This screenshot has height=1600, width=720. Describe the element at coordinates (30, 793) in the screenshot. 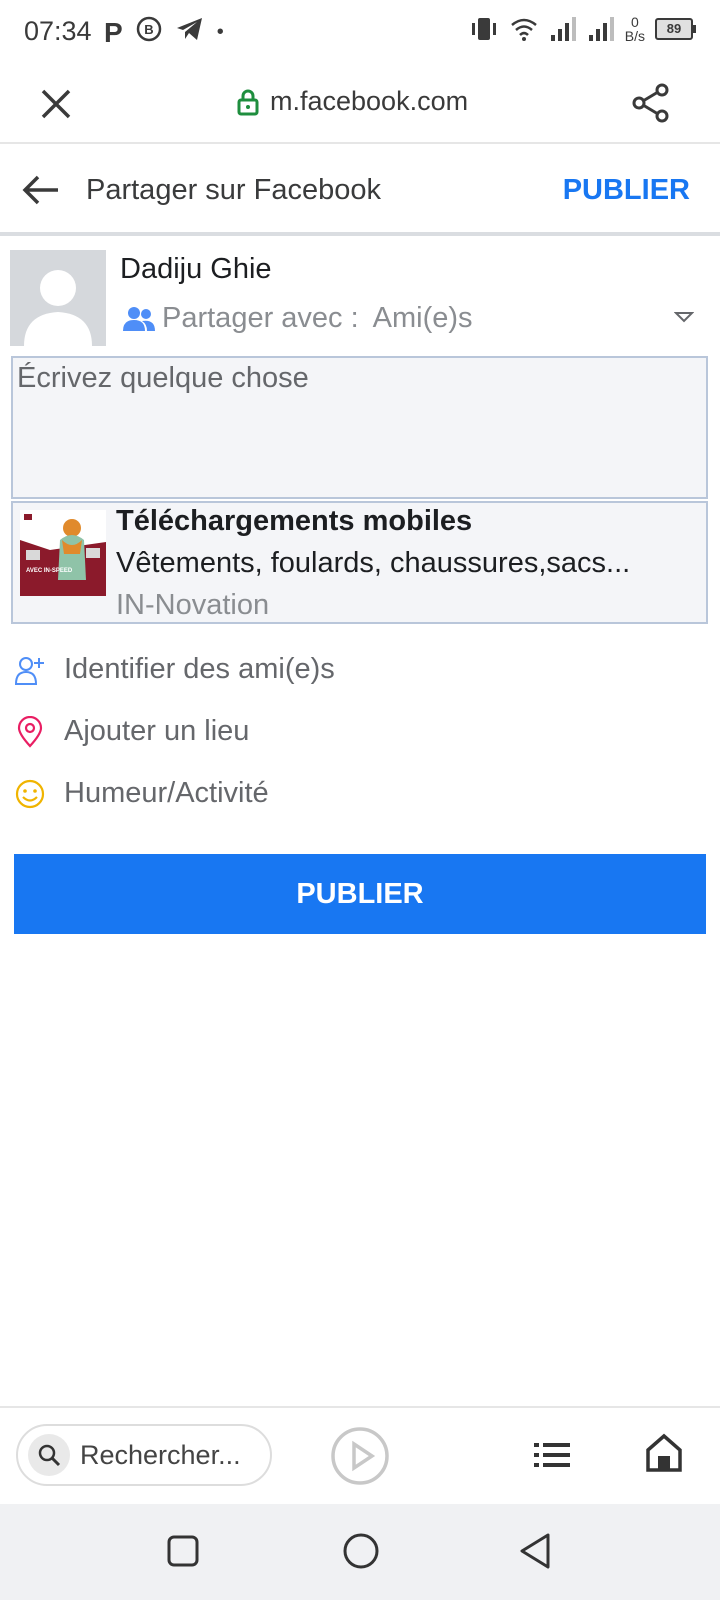

I see `smiley-icon` at that location.